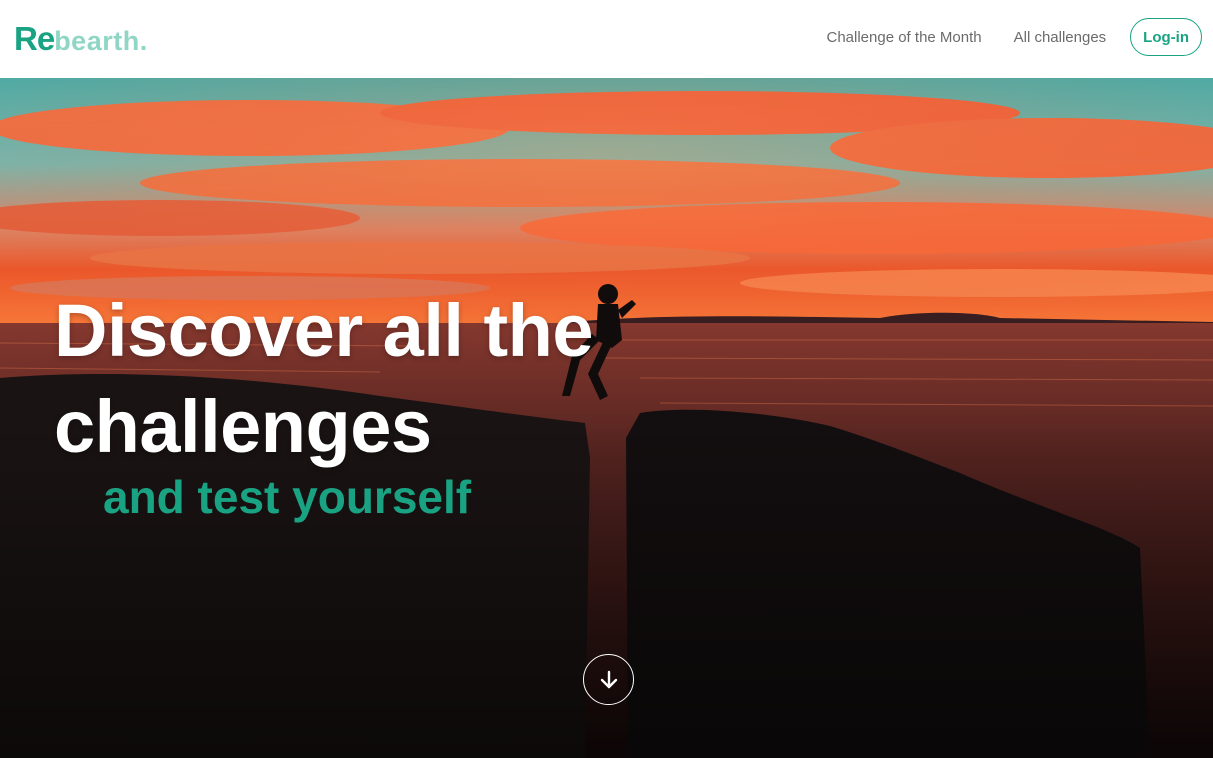  Describe the element at coordinates (34, 38) in the screenshot. I see `logo-re: Re` at that location.